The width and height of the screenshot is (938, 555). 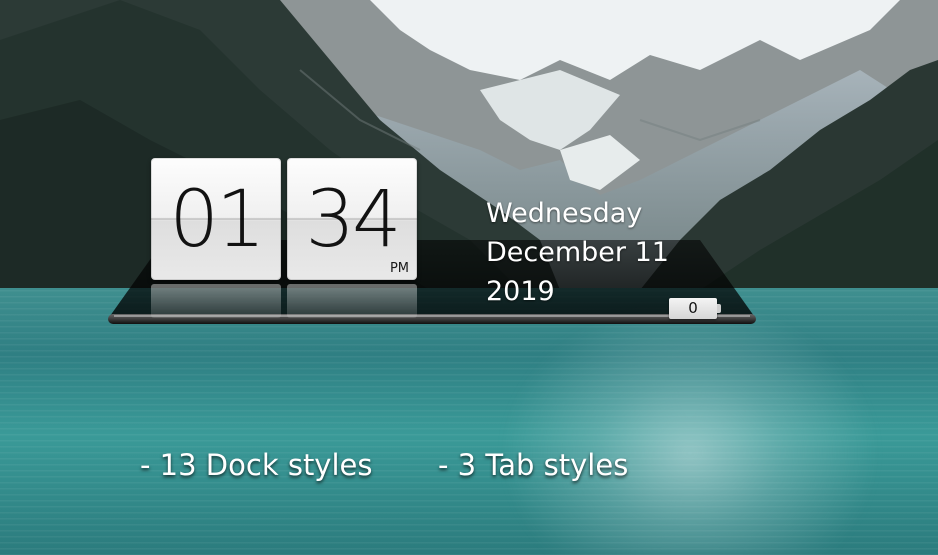 What do you see at coordinates (216, 301) in the screenshot?
I see `hours-card-reflection` at bounding box center [216, 301].